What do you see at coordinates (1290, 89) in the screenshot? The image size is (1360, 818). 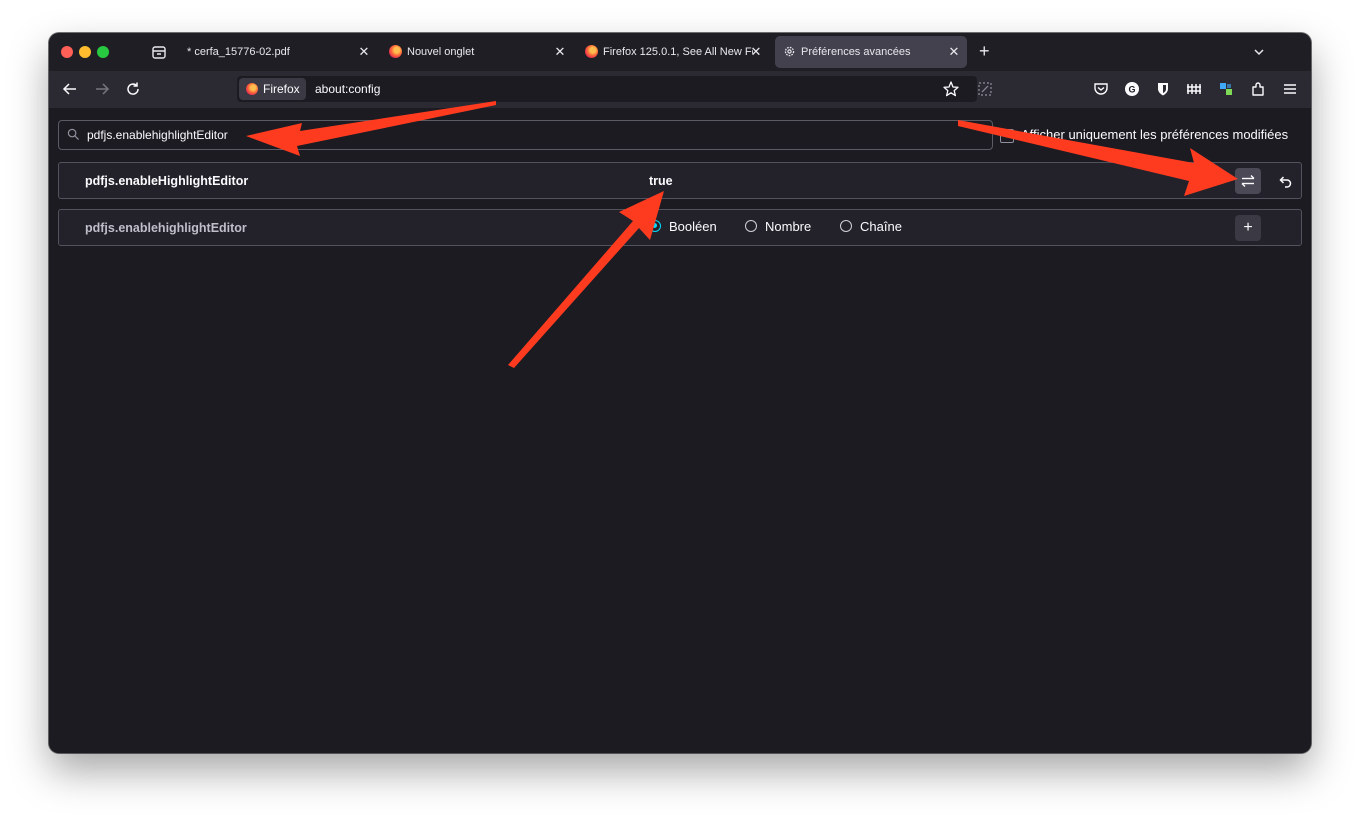 I see `menu-hamburger-icon` at bounding box center [1290, 89].